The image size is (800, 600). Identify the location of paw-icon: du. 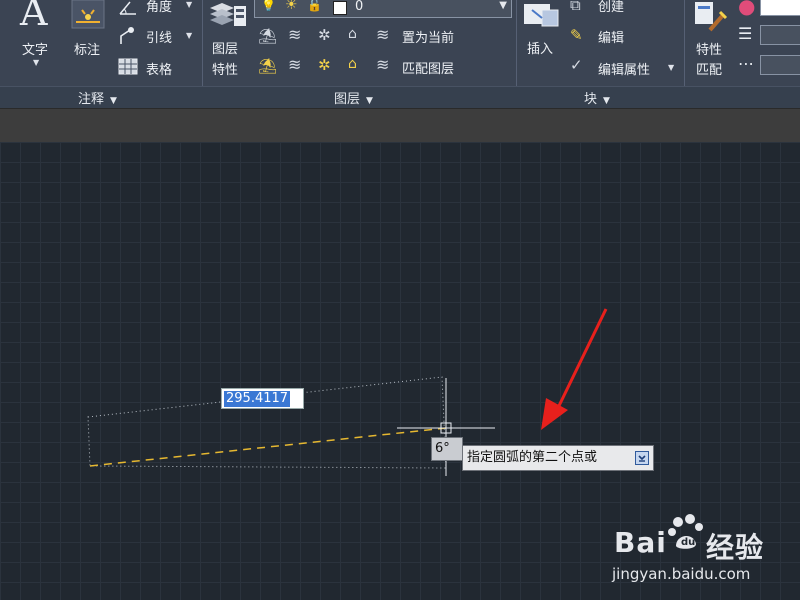
(685, 531).